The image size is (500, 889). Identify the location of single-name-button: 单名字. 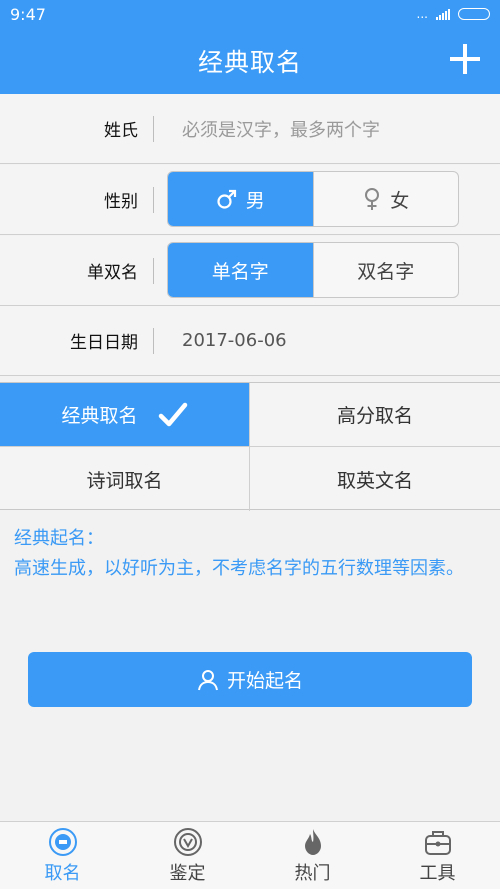
(240, 270).